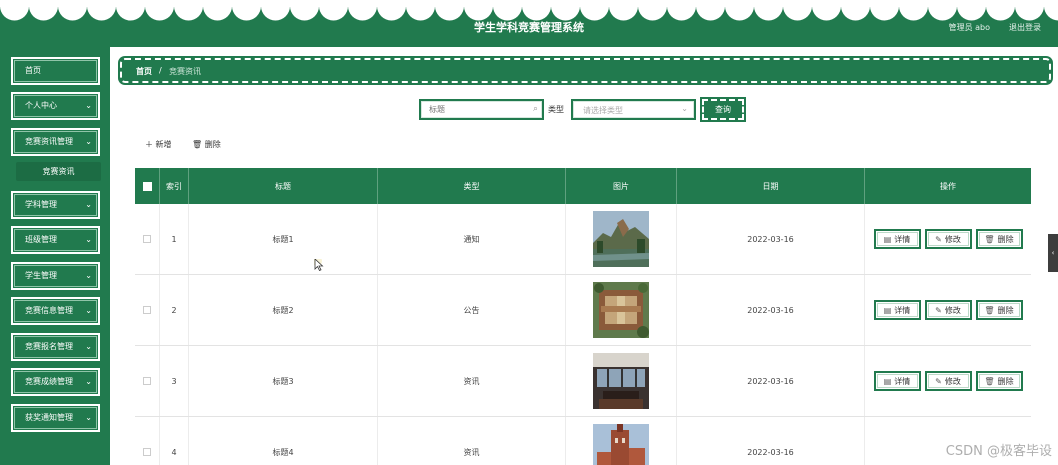  Describe the element at coordinates (41, 239) in the screenshot. I see `sidebar-item-label: 班级管理` at that location.